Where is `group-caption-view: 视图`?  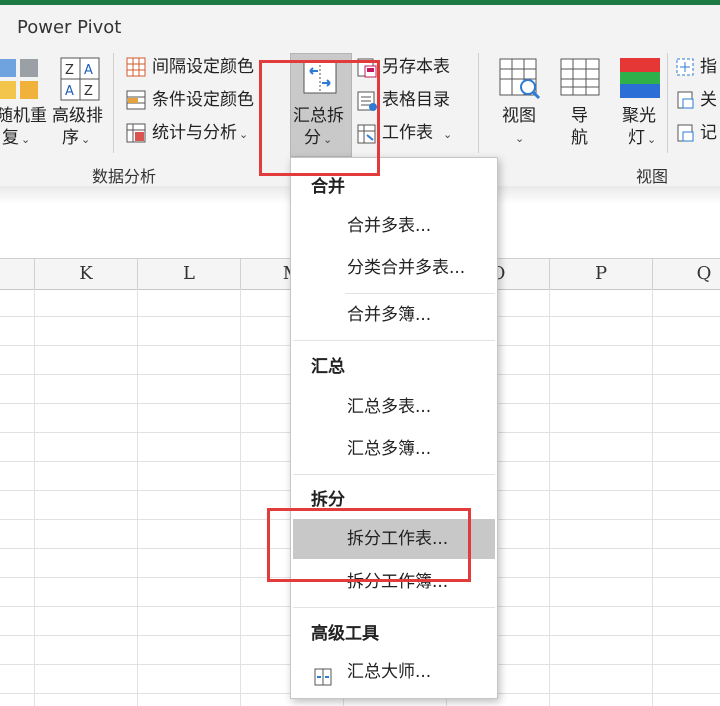
group-caption-view: 视图 is located at coordinates (652, 176).